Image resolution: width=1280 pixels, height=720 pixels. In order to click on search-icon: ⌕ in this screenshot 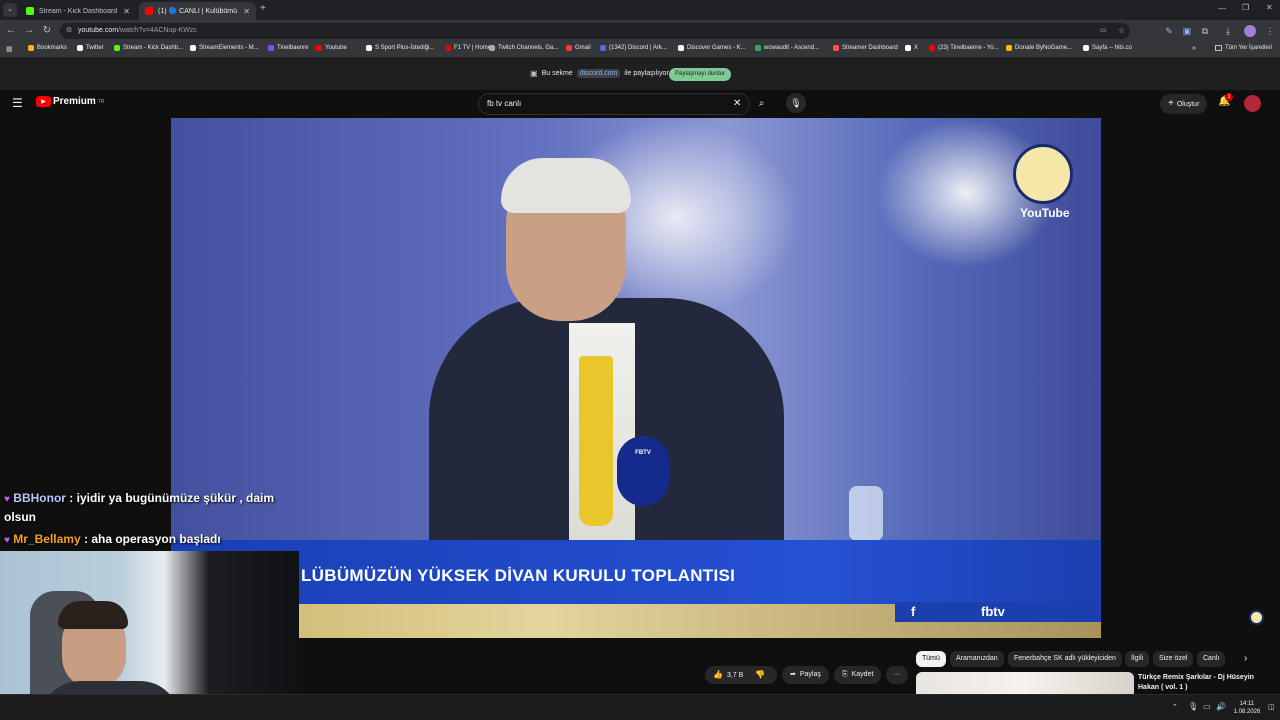, I will do `click(761, 103)`.